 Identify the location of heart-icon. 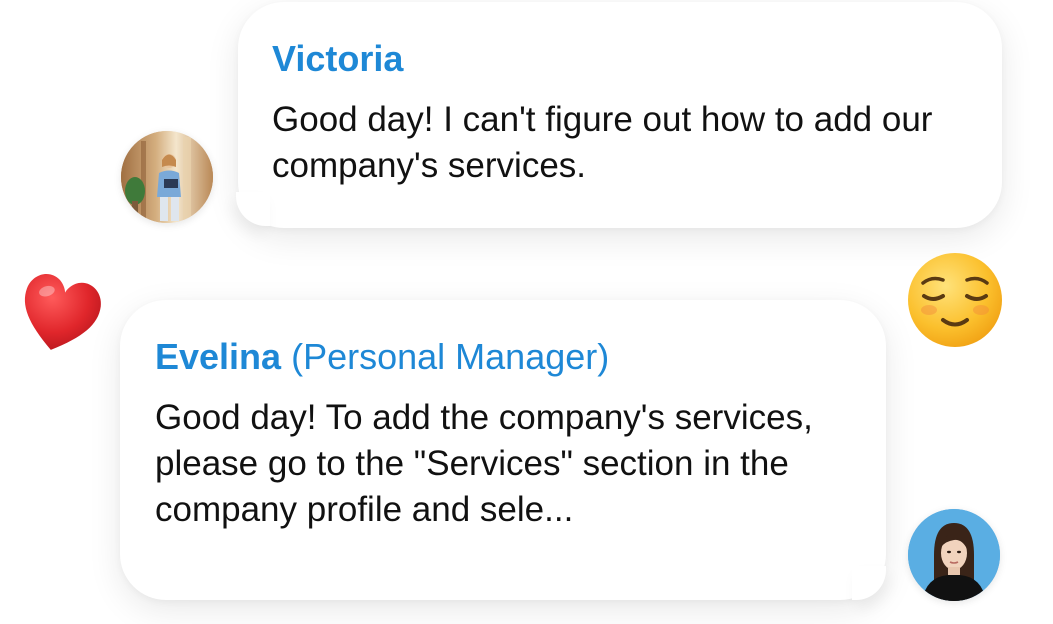
(60, 315).